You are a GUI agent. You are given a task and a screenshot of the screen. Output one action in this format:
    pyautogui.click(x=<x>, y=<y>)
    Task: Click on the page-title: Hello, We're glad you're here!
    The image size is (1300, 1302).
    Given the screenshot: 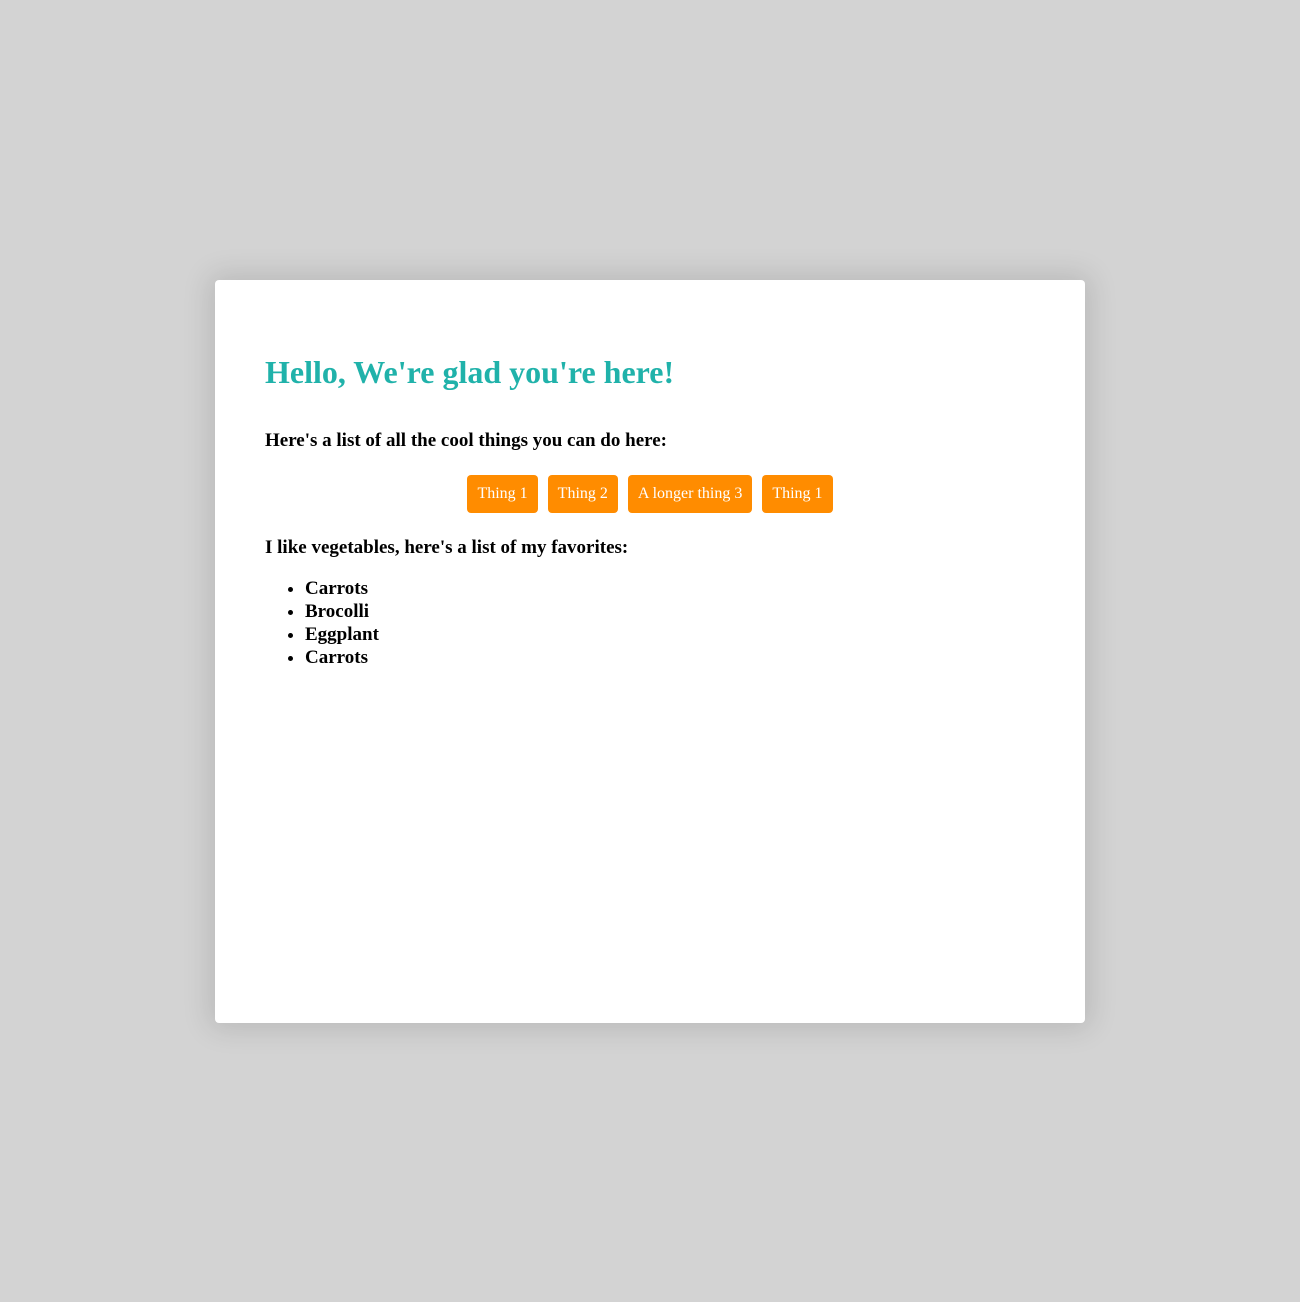 What is the action you would take?
    pyautogui.click(x=470, y=372)
    